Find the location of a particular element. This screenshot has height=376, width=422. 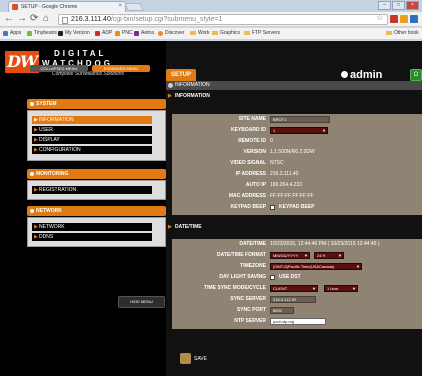

section-network: NETWORK is located at coordinates (96, 211).